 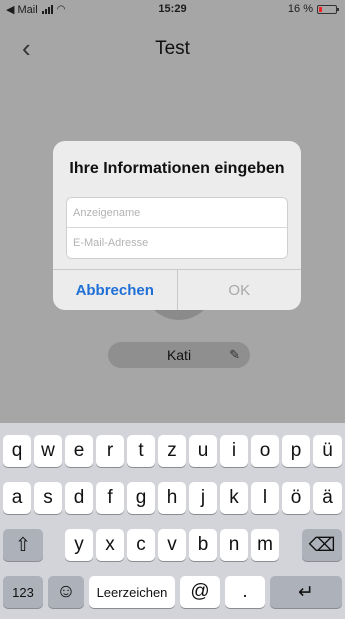 I want to click on pencil-icon: ✎, so click(x=234, y=355).